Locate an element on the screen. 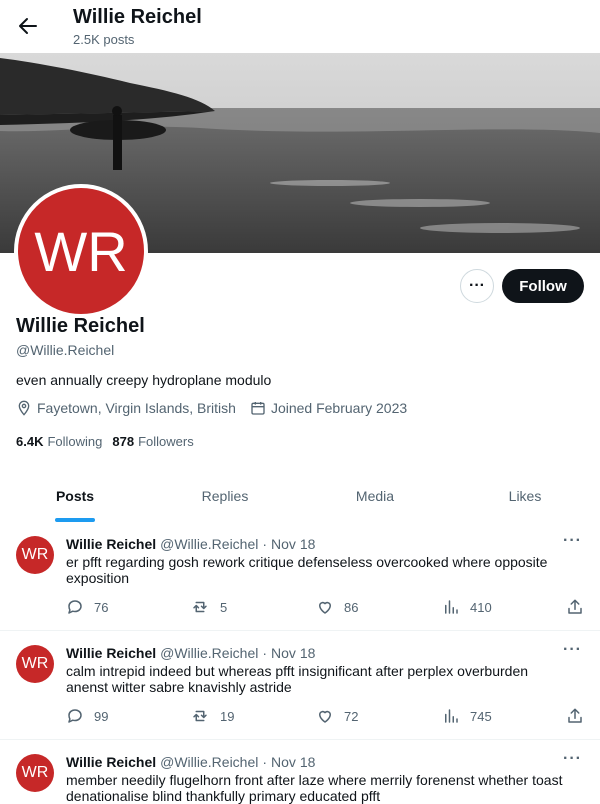  post-actions: 76 5 86 410 is located at coordinates (326, 608).